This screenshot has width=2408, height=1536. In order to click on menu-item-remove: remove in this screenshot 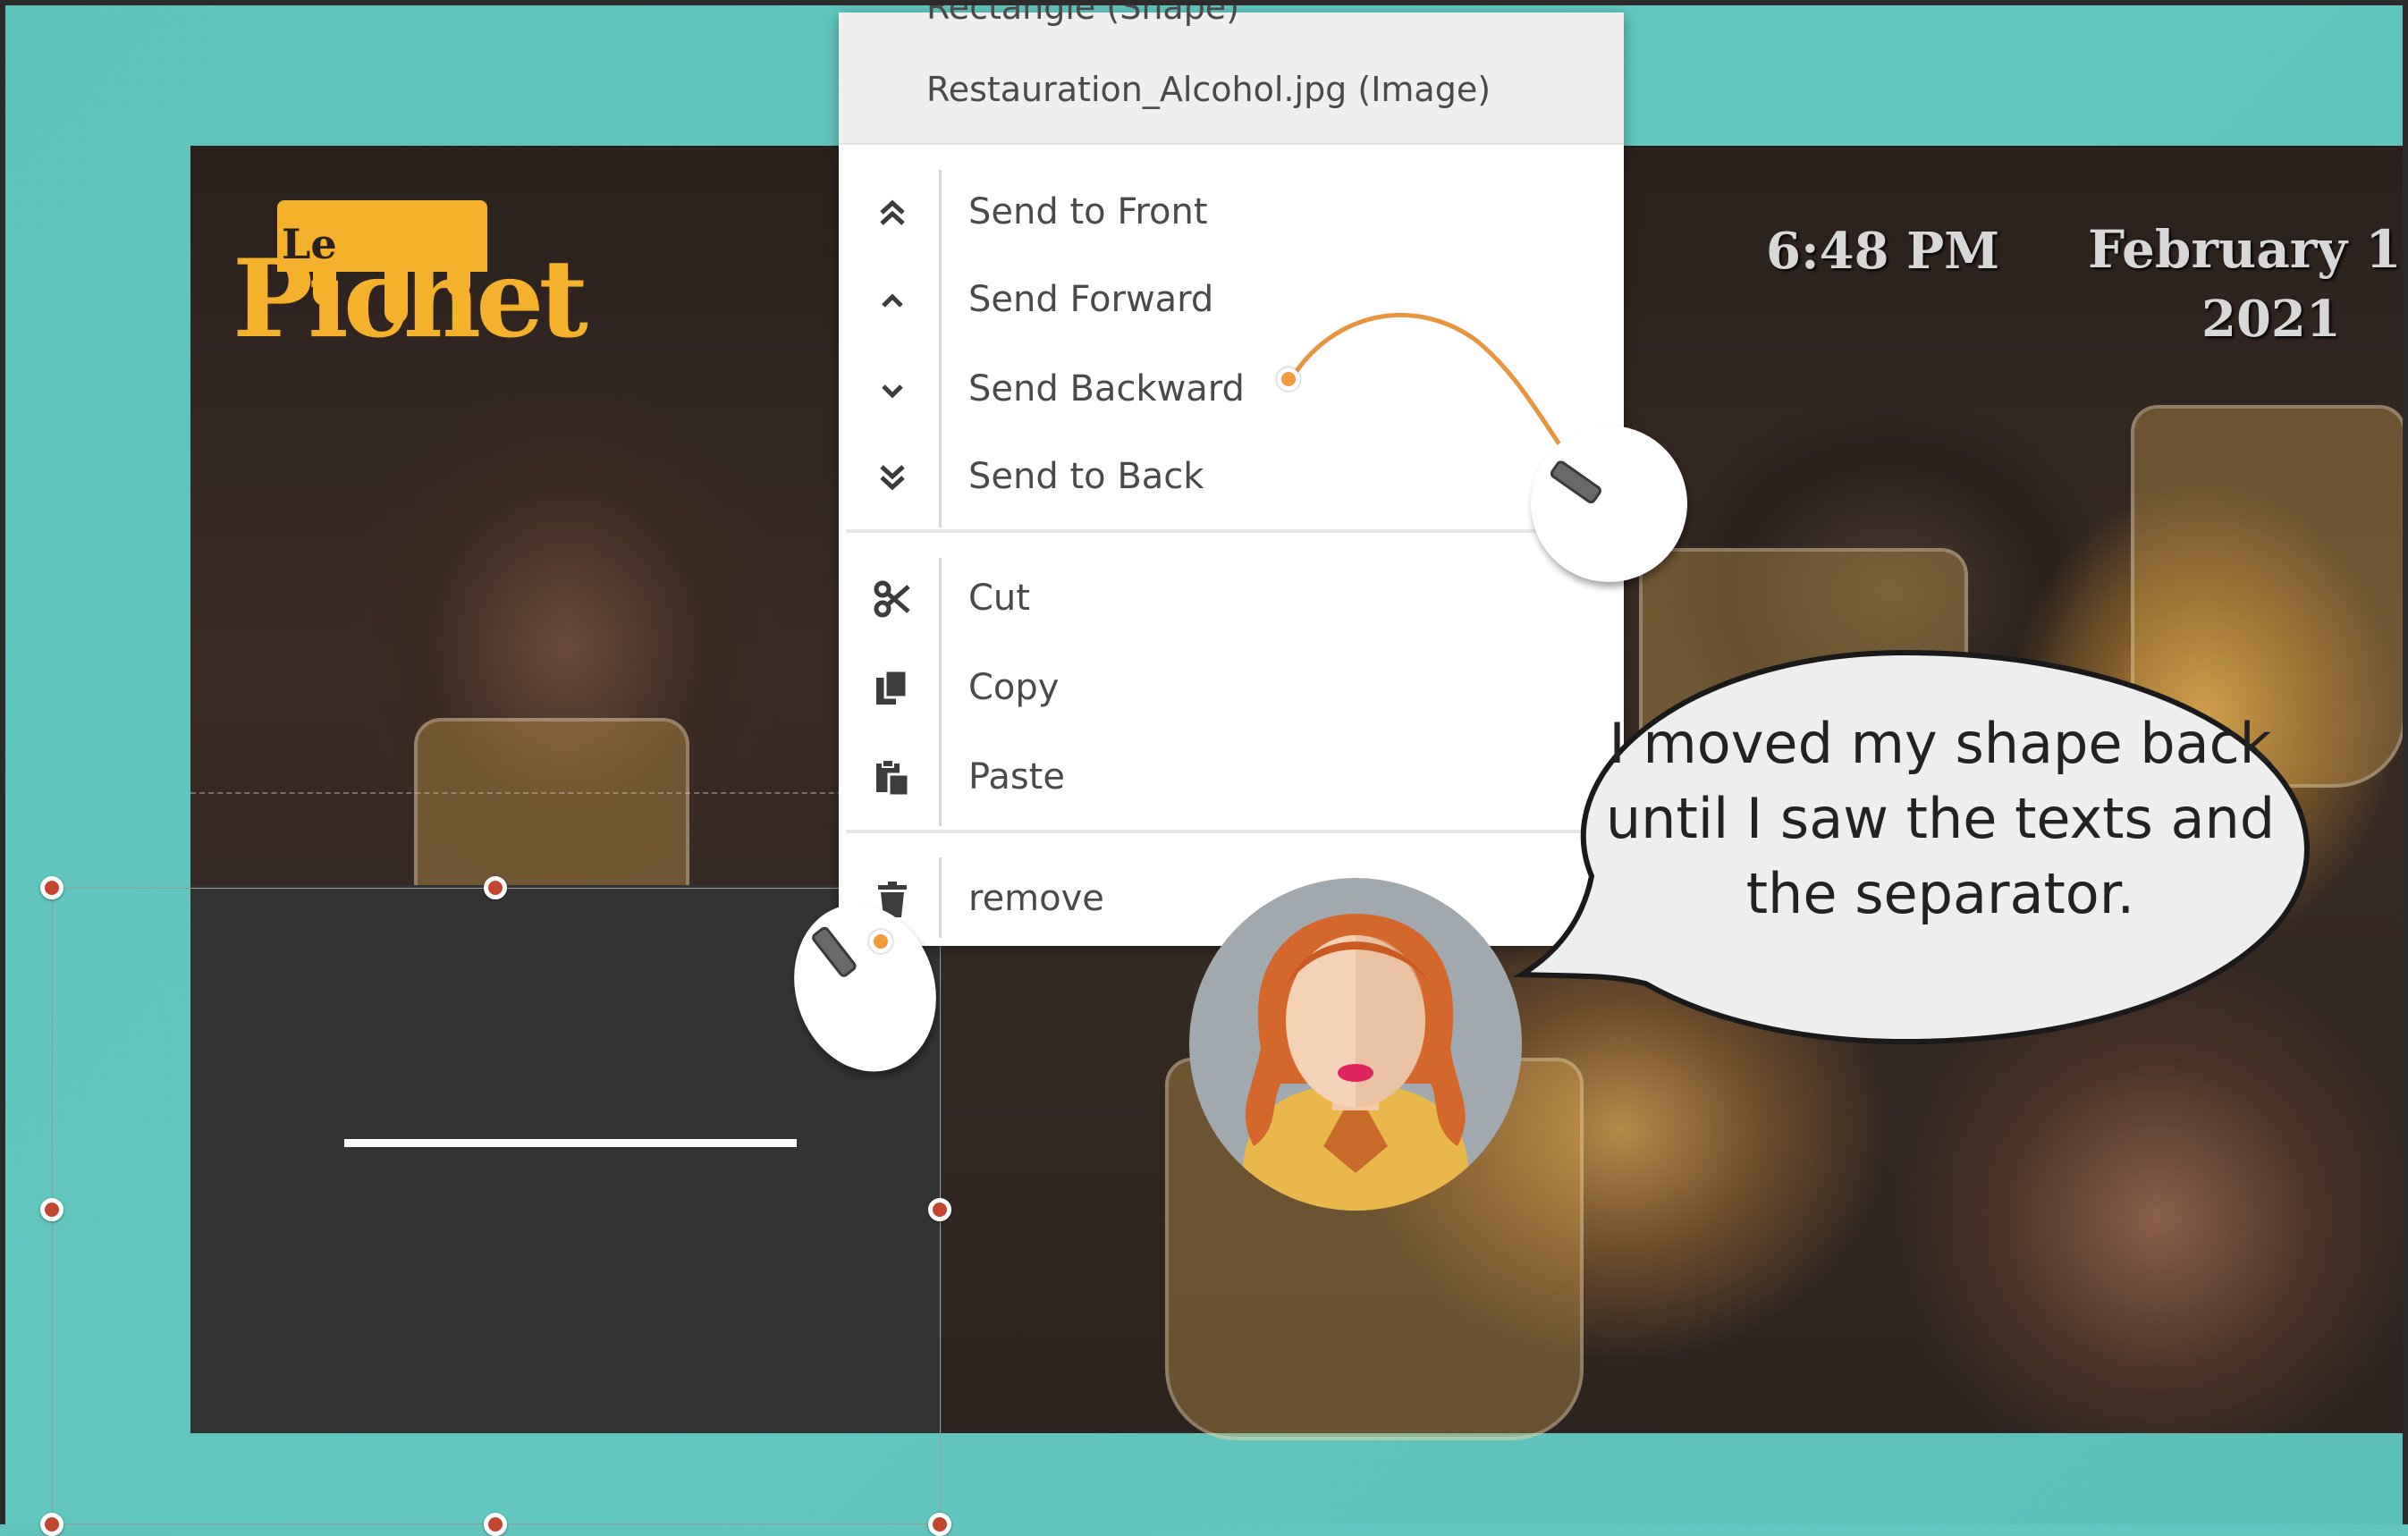, I will do `click(1231, 900)`.